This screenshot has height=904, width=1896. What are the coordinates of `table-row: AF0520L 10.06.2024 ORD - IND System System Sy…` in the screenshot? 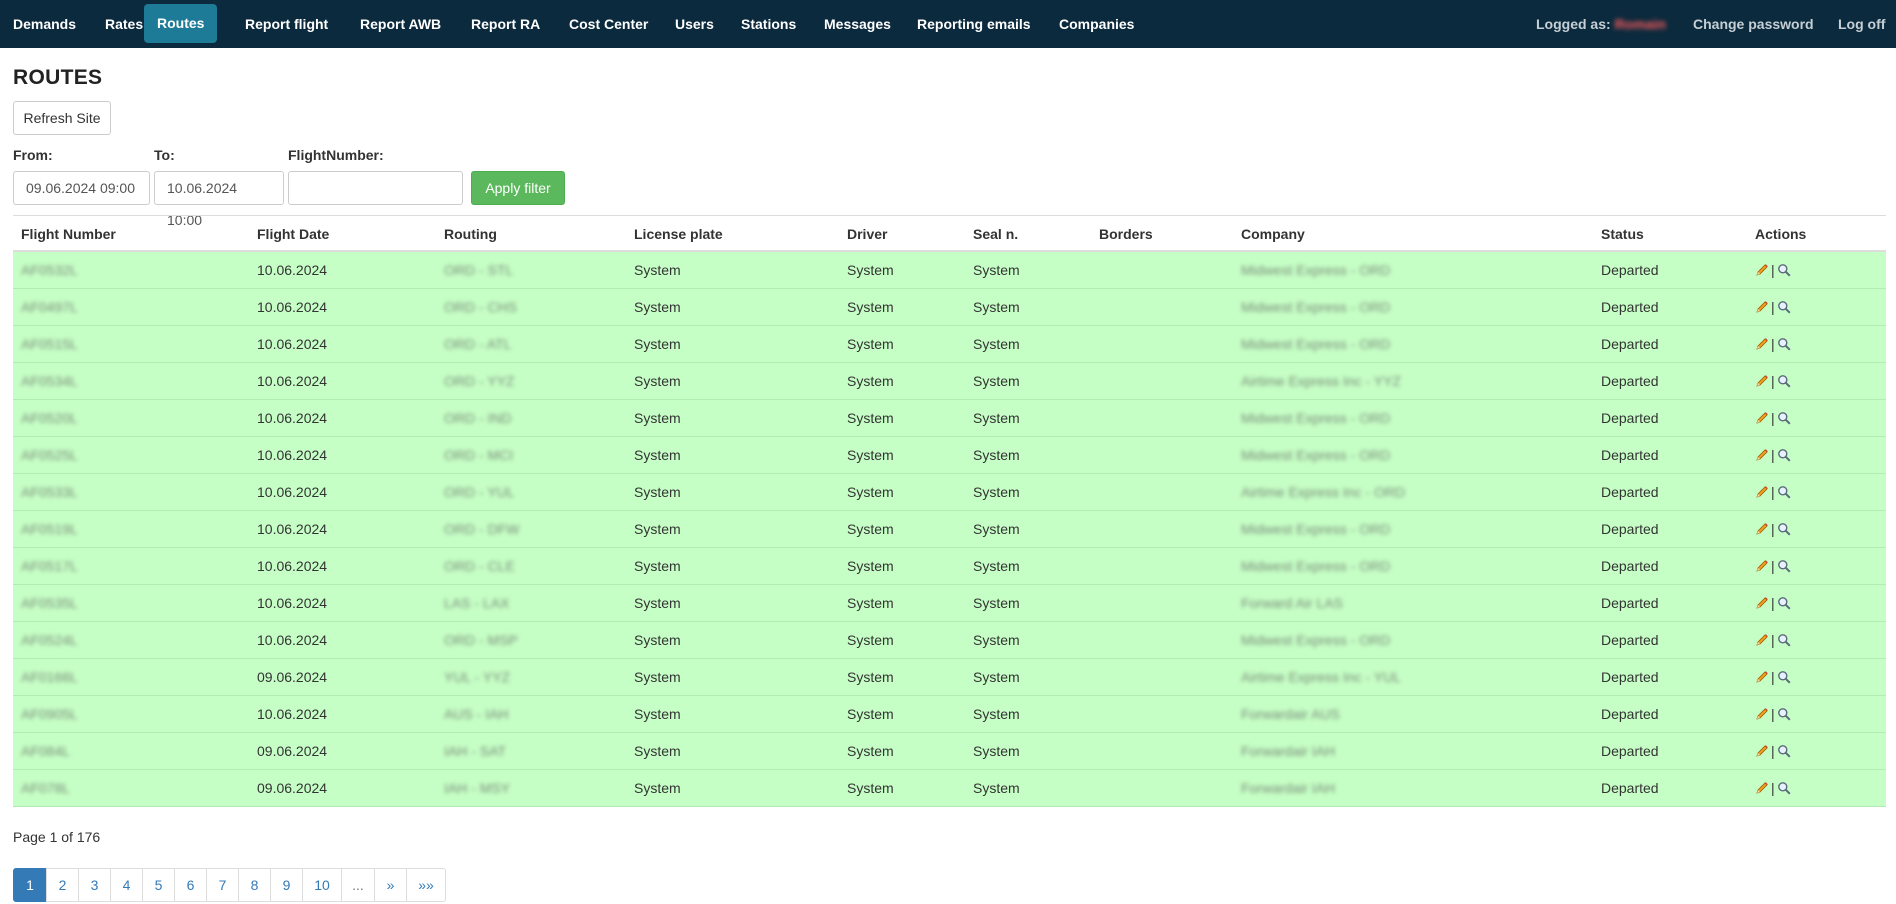 It's located at (949, 418).